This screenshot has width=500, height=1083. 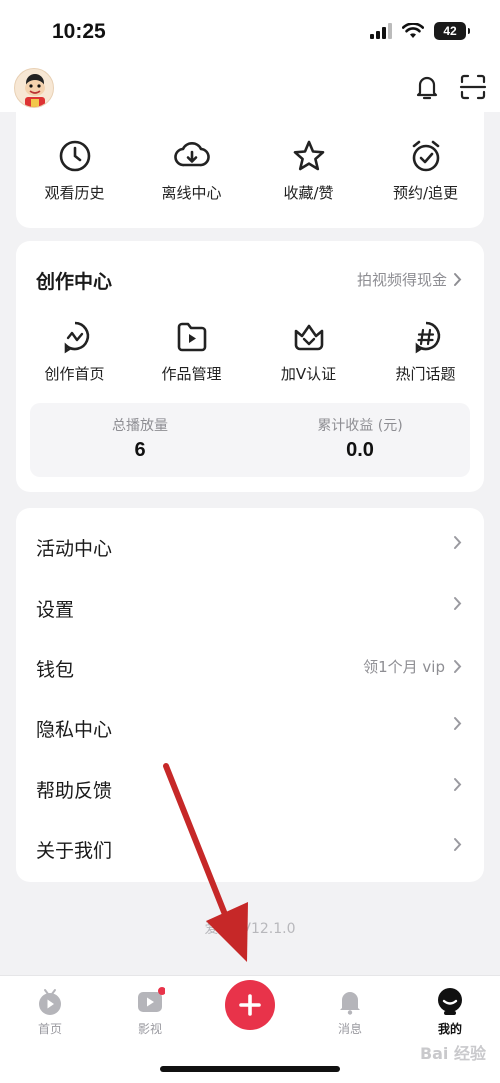 What do you see at coordinates (191, 374) in the screenshot?
I see `creator-item-label: 作品管理` at bounding box center [191, 374].